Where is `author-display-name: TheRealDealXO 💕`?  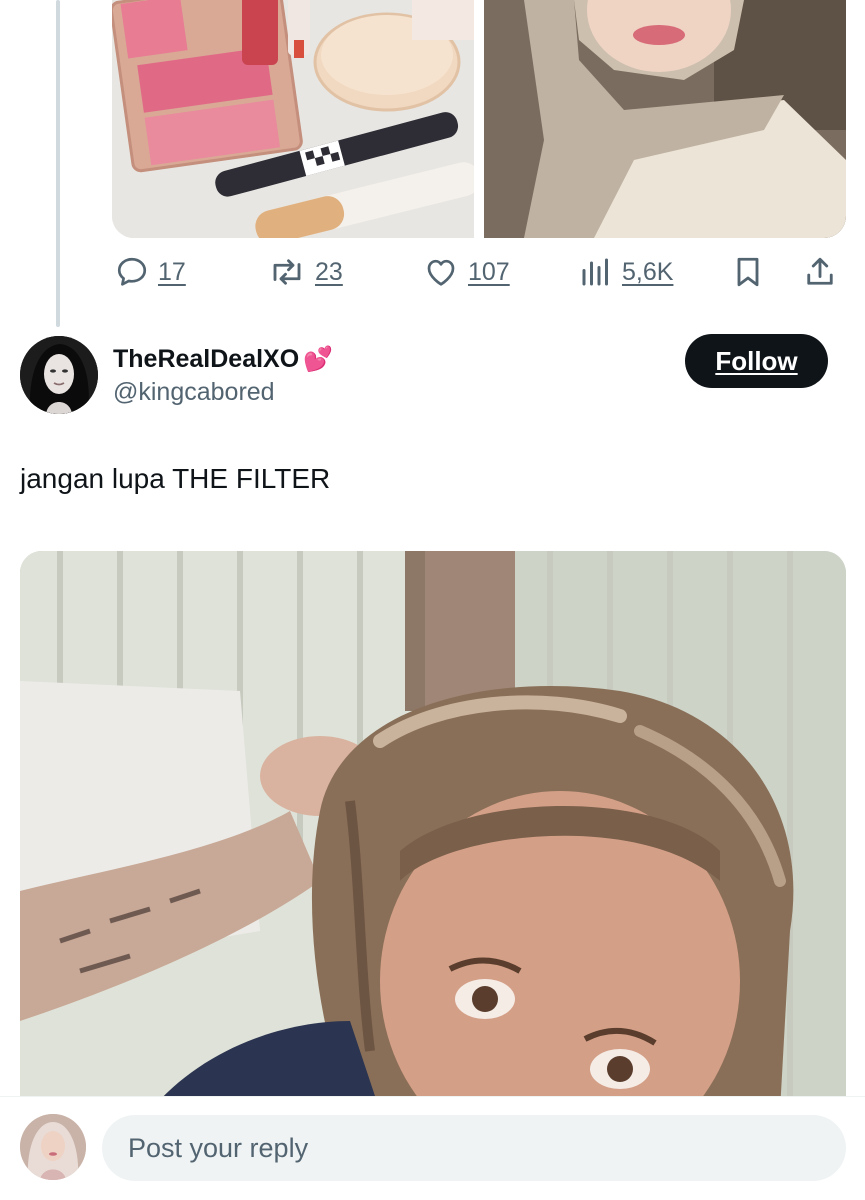
author-display-name: TheRealDealXO 💕 is located at coordinates (223, 359).